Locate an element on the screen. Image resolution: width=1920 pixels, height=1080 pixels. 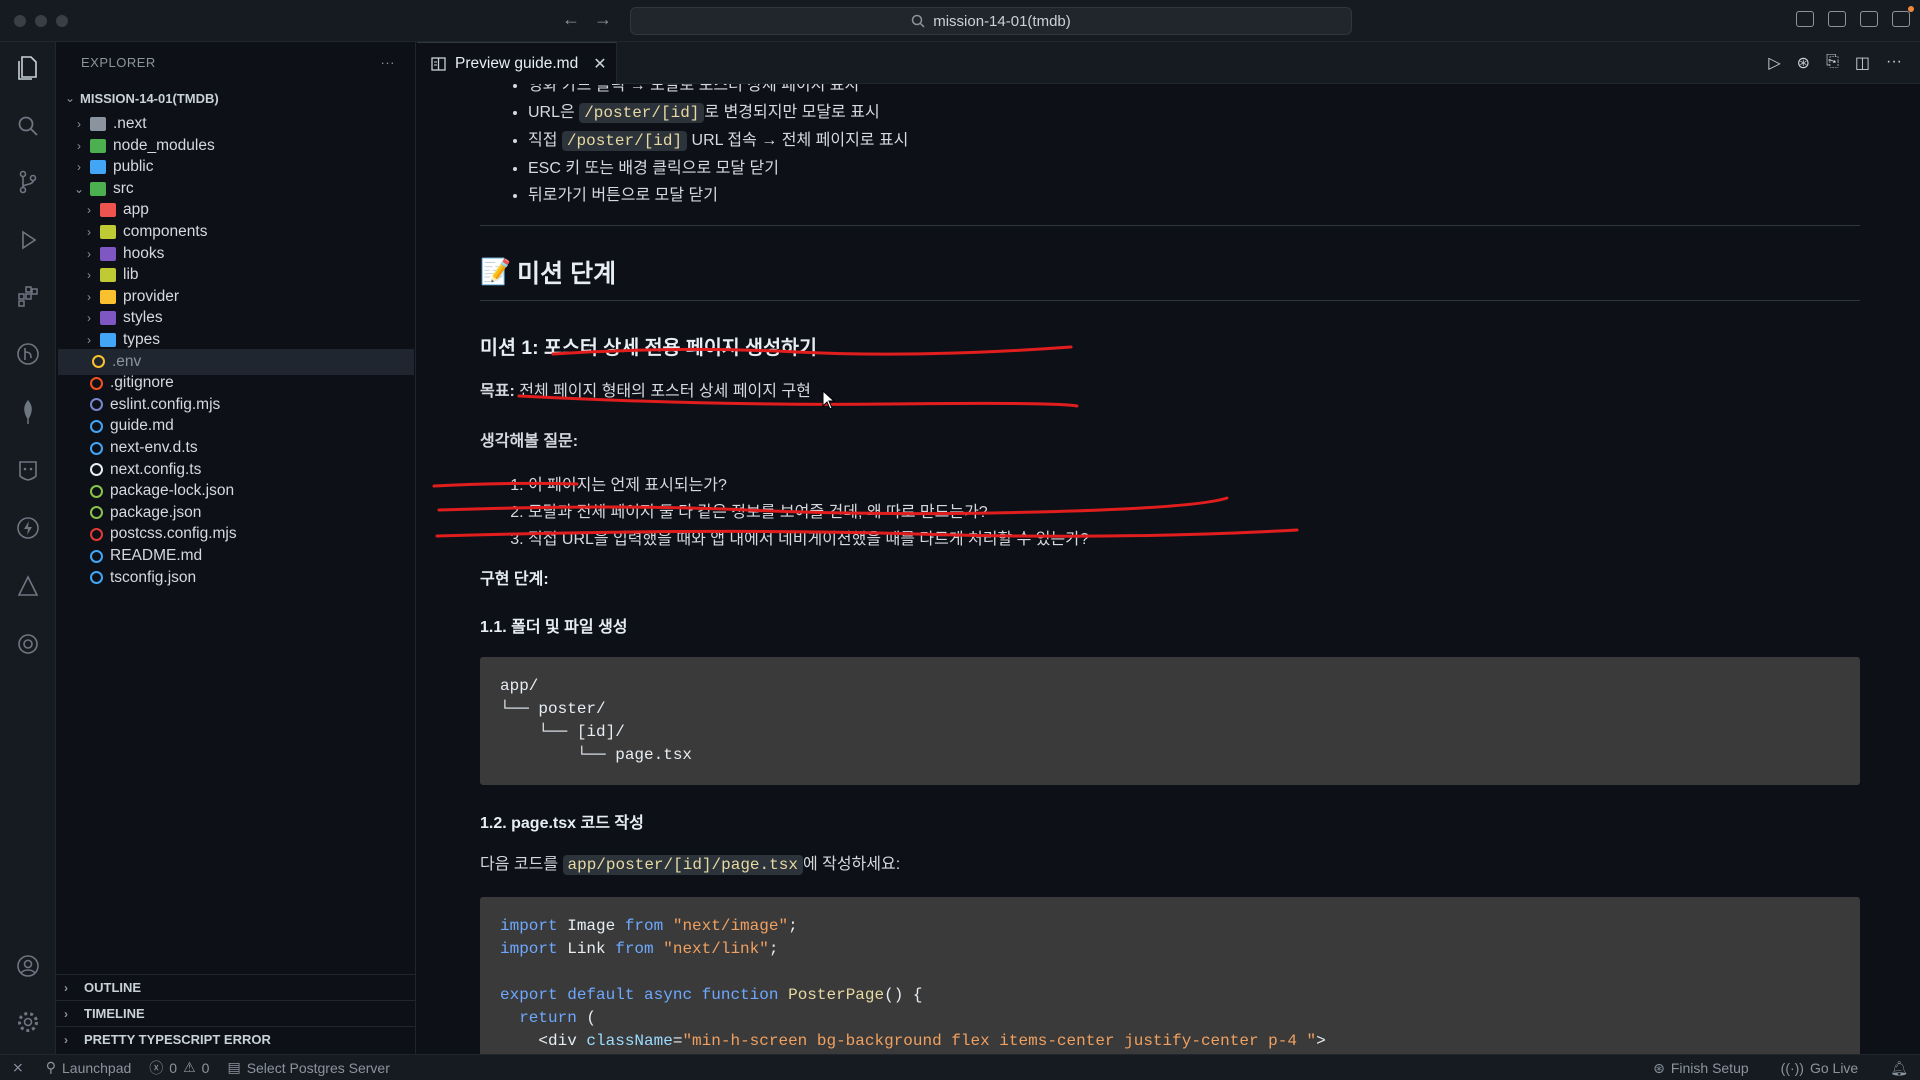
forward-arrow-icon: → is located at coordinates (603, 19).